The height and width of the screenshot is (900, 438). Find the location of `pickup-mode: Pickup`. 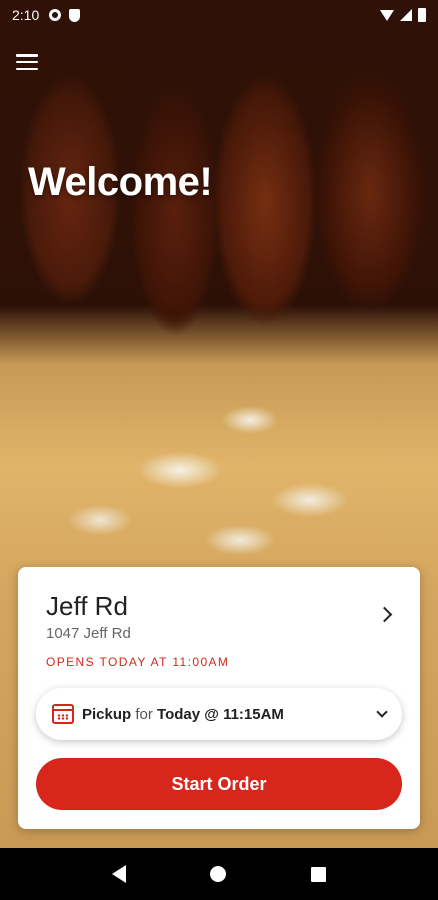

pickup-mode: Pickup is located at coordinates (107, 714).